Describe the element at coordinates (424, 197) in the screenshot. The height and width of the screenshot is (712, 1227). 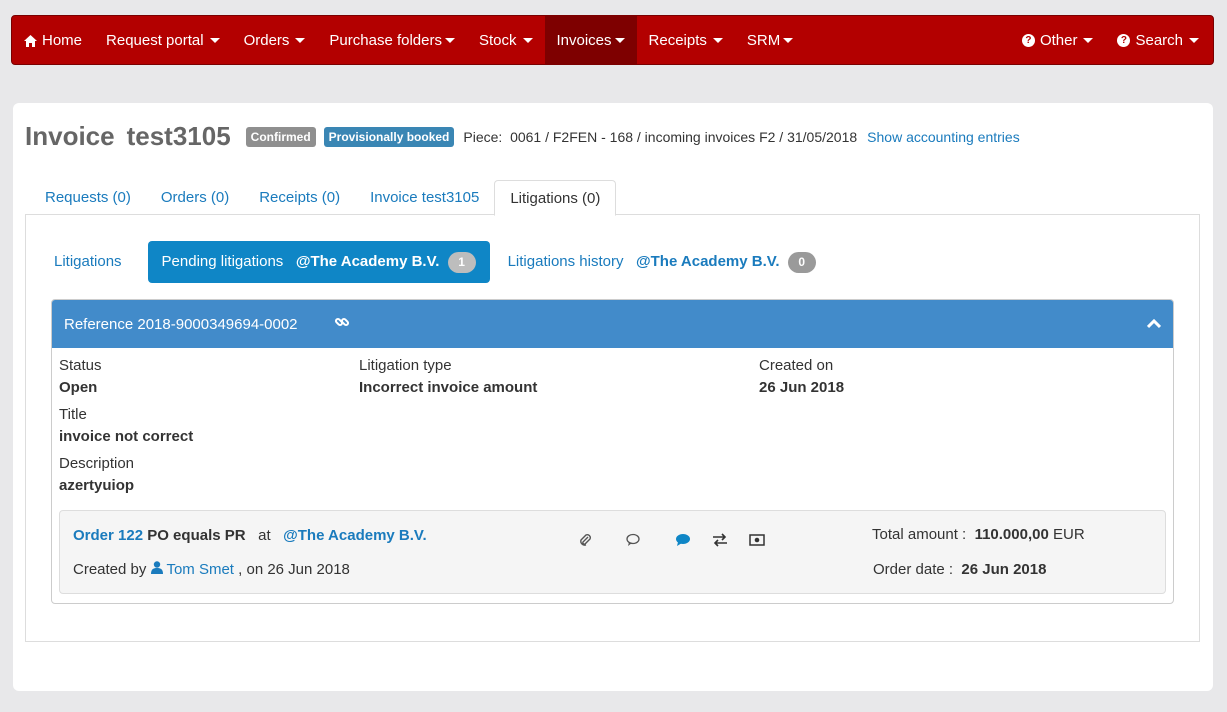
I see `tab-invoice: Invoice test3105` at that location.